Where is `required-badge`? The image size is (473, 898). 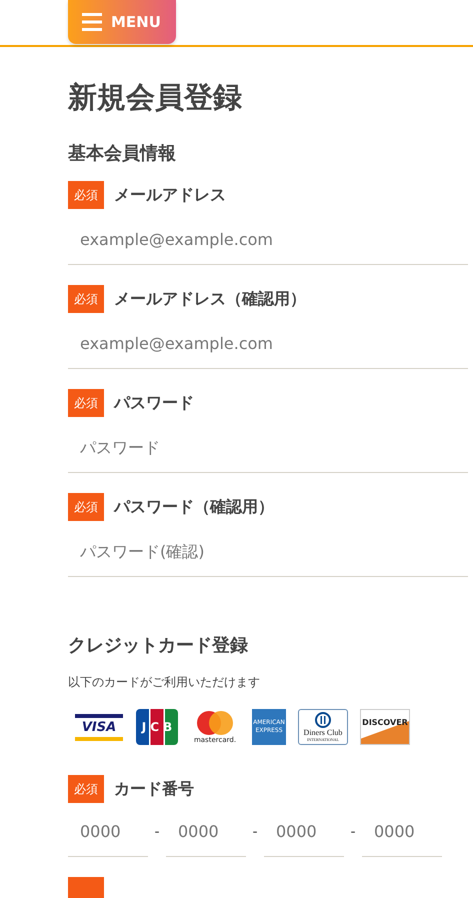
required-badge is located at coordinates (86, 887).